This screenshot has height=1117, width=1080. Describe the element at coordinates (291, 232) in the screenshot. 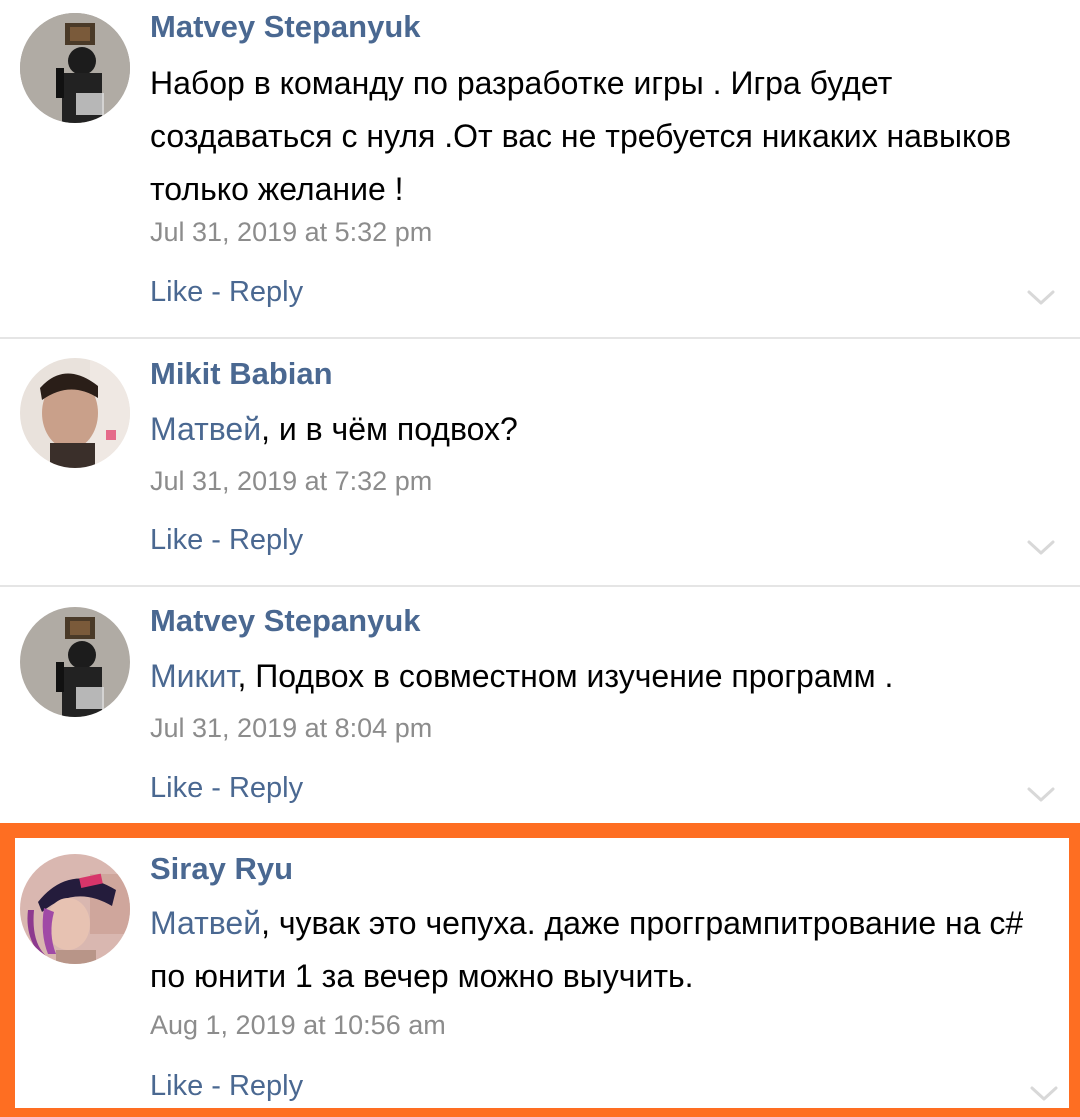

I see `comment-date: Jul 31, 2019 at 5:32 pm` at that location.